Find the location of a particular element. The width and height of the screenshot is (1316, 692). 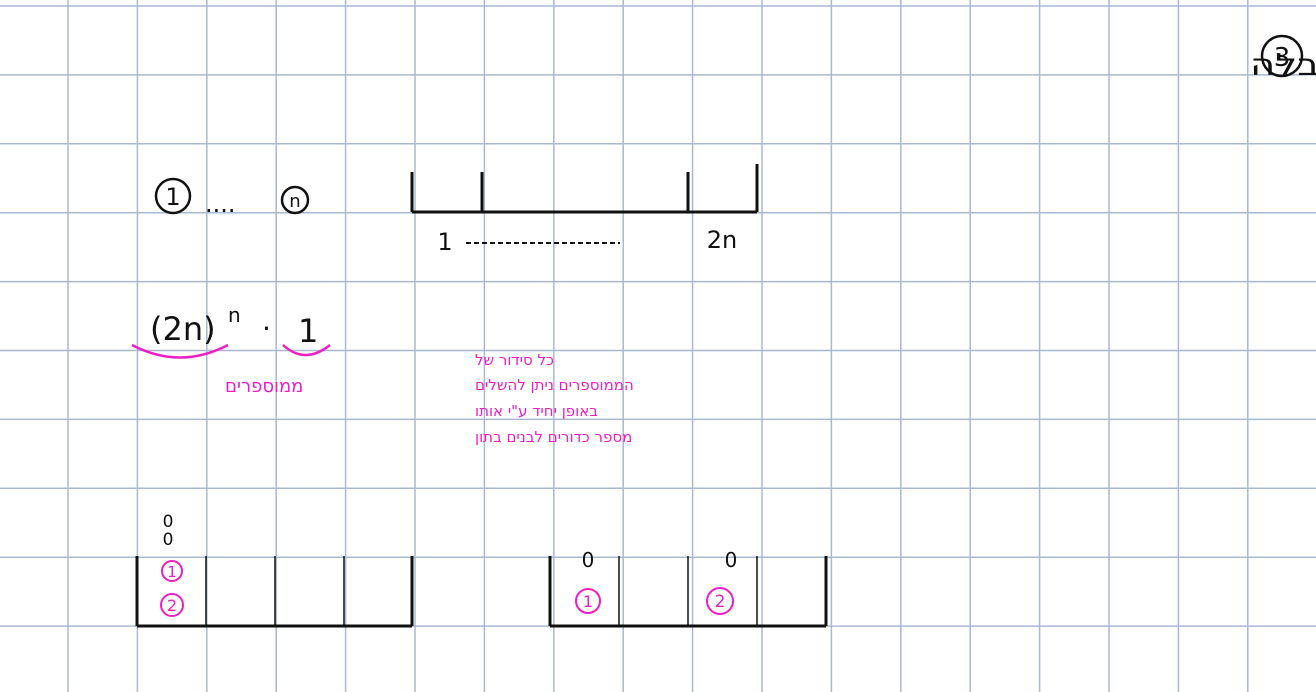

ball-last: n is located at coordinates (294, 201).